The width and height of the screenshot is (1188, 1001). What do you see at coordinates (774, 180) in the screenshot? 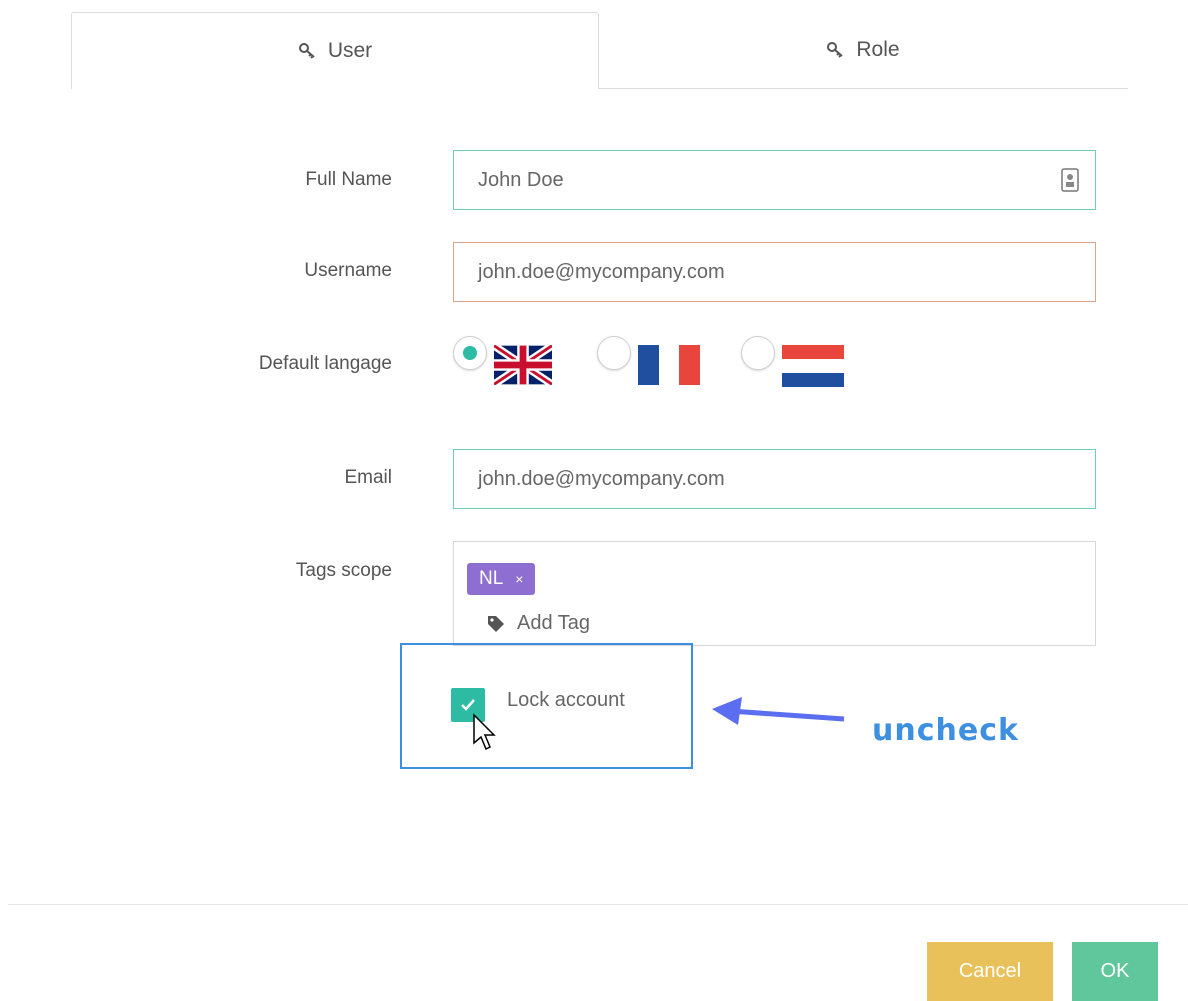
I see `full-name-input: John Doe` at bounding box center [774, 180].